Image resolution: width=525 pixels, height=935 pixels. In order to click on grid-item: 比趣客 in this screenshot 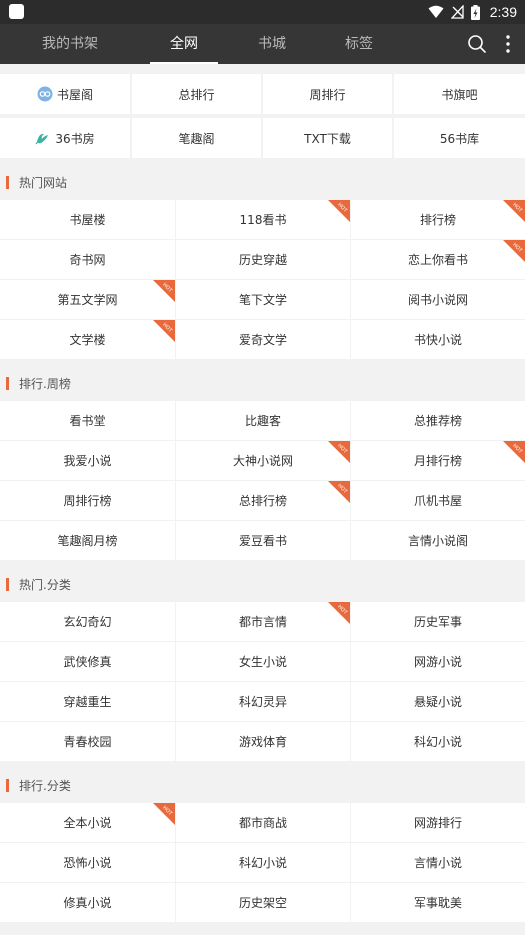, I will do `click(263, 420)`.